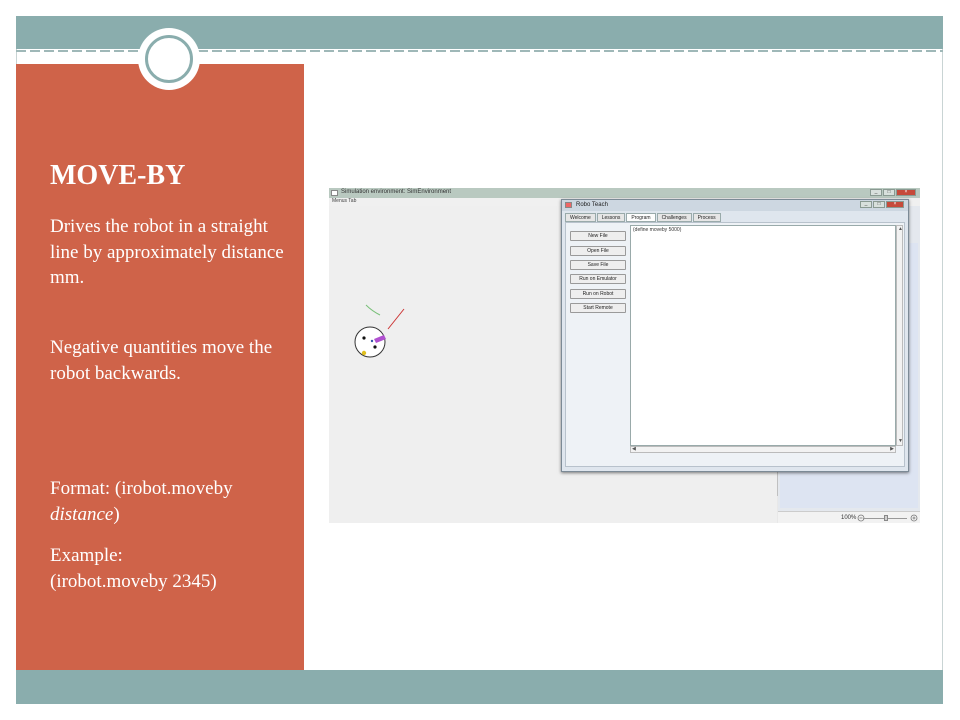  I want to click on editor-vertical-scrollbar: ▲ ▼, so click(899, 335).